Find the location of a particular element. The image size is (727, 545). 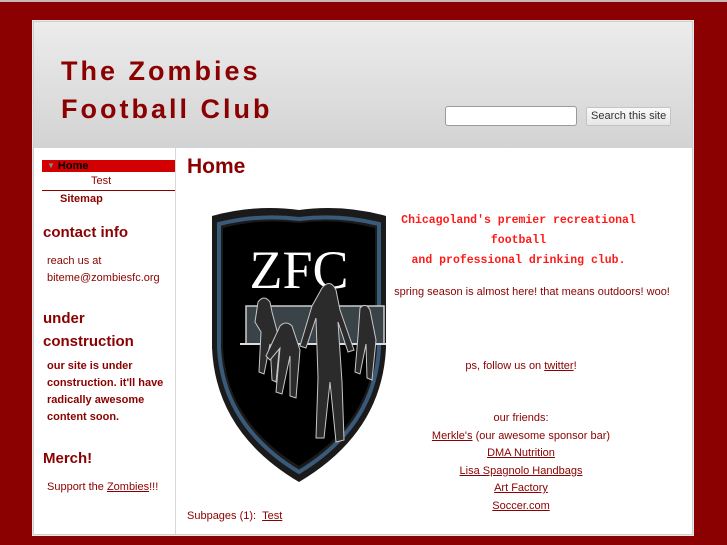

friend-suffix: (our awesome sponsor bar) is located at coordinates (541, 435).